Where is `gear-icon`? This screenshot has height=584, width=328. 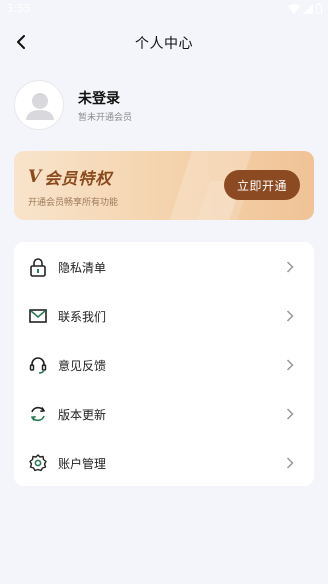
gear-icon is located at coordinates (38, 463).